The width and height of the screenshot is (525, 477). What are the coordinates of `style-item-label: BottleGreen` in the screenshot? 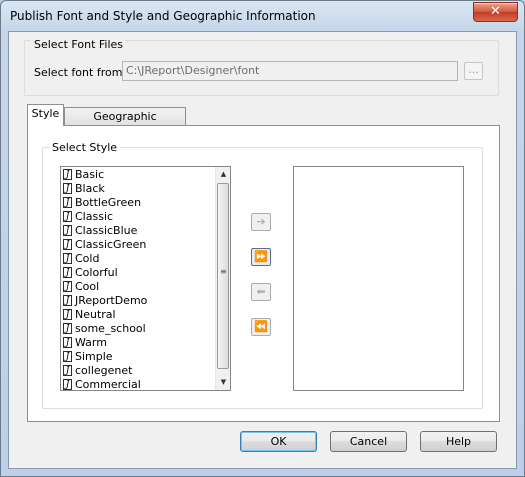 It's located at (108, 202).